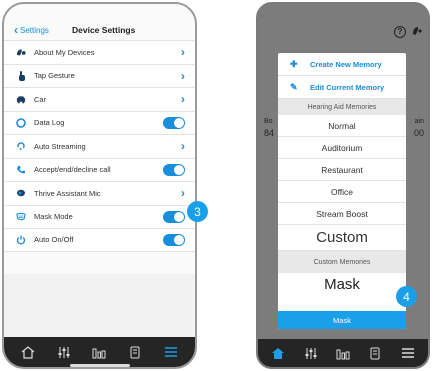 This screenshot has height=371, width=433. Describe the element at coordinates (269, 133) in the screenshot. I see `background-value-left: 84` at that location.